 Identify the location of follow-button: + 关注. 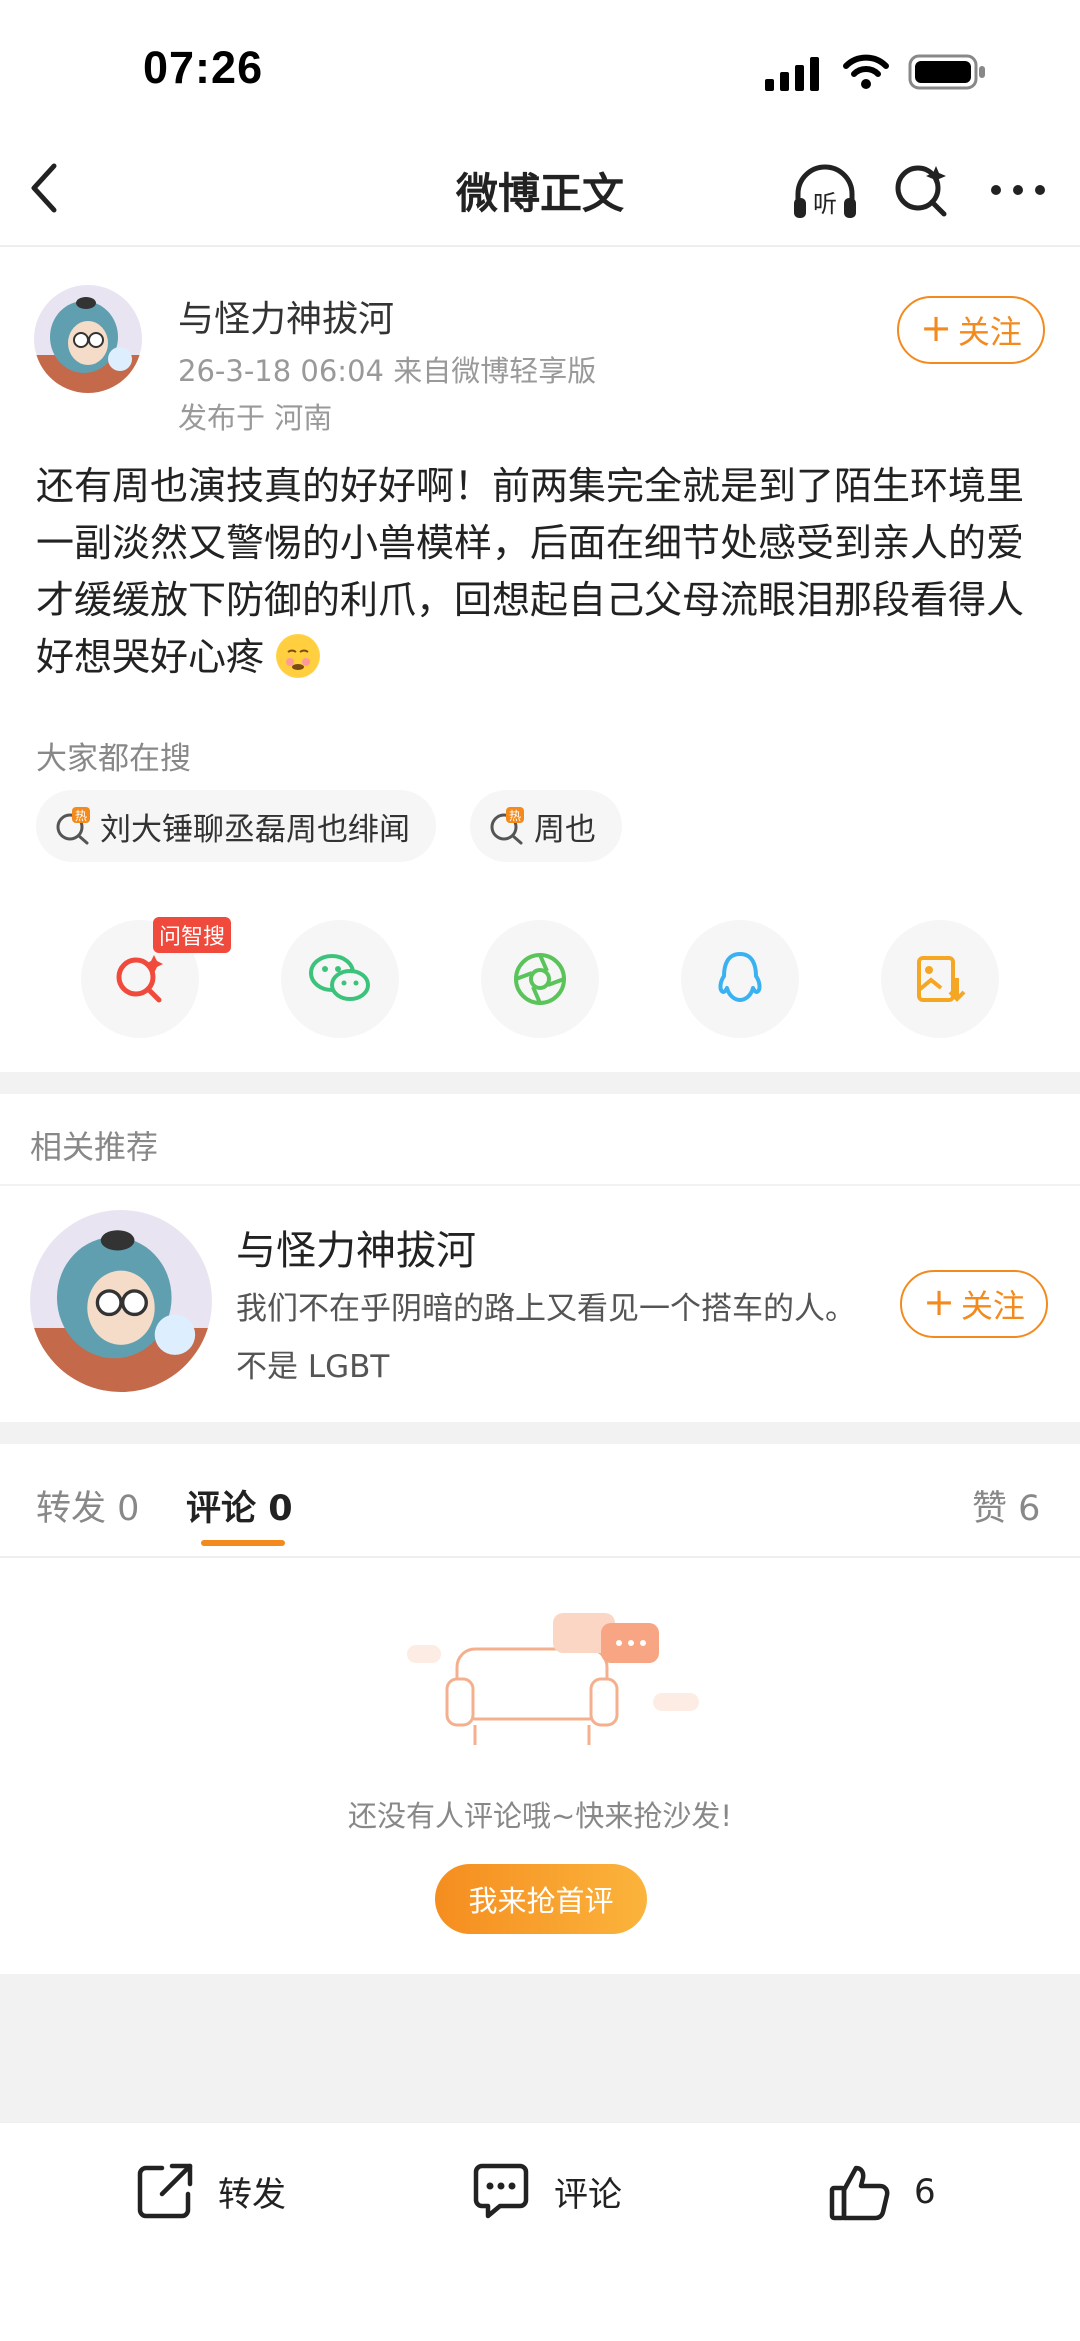
(971, 330).